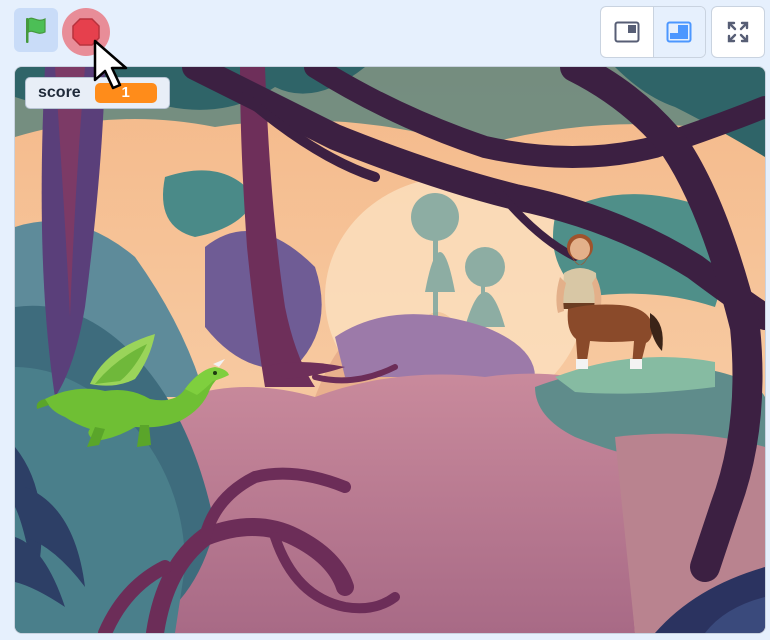 This screenshot has width=770, height=640. I want to click on fullscreen-button, so click(738, 32).